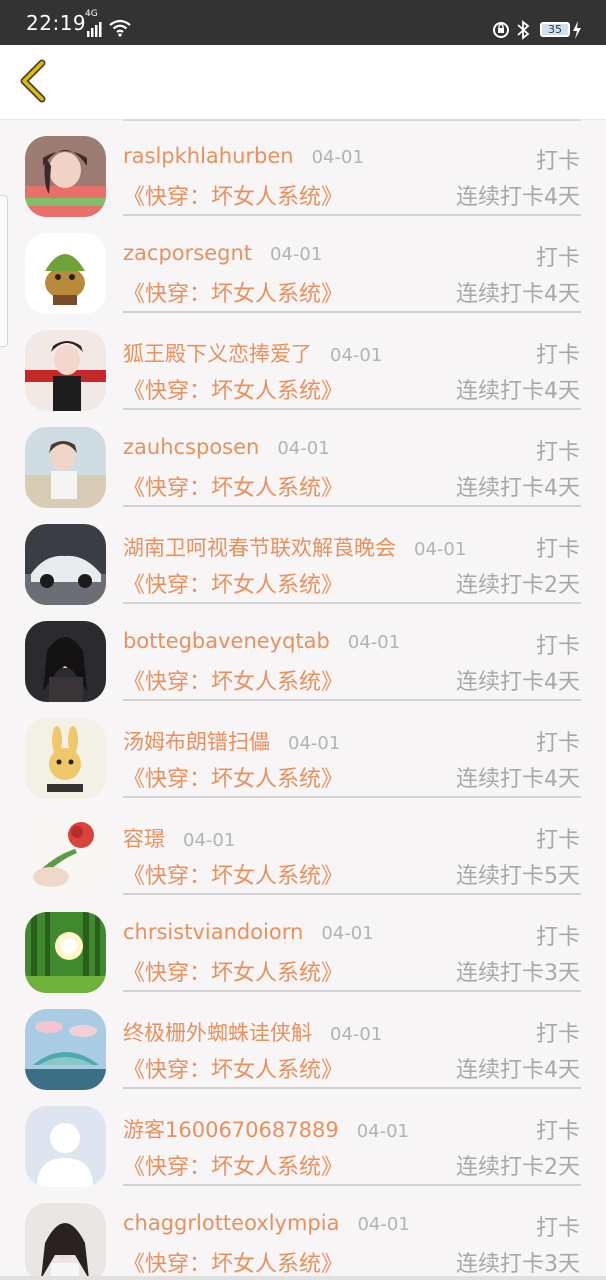 This screenshot has height=1280, width=606. What do you see at coordinates (94, 29) in the screenshot?
I see `signal-icon` at bounding box center [94, 29].